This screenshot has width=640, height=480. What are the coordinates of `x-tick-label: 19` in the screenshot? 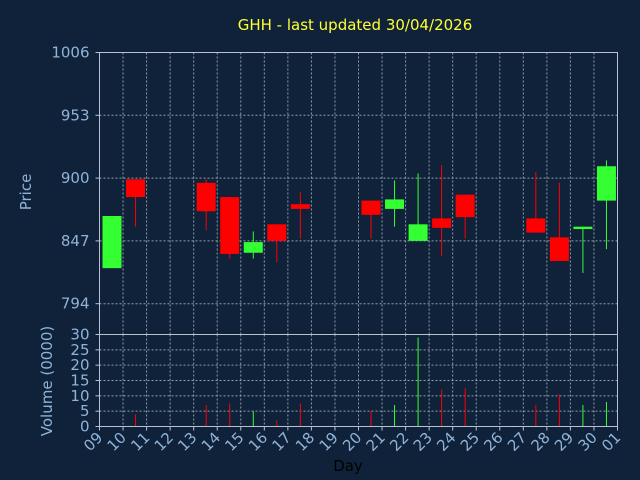 It's located at (329, 442).